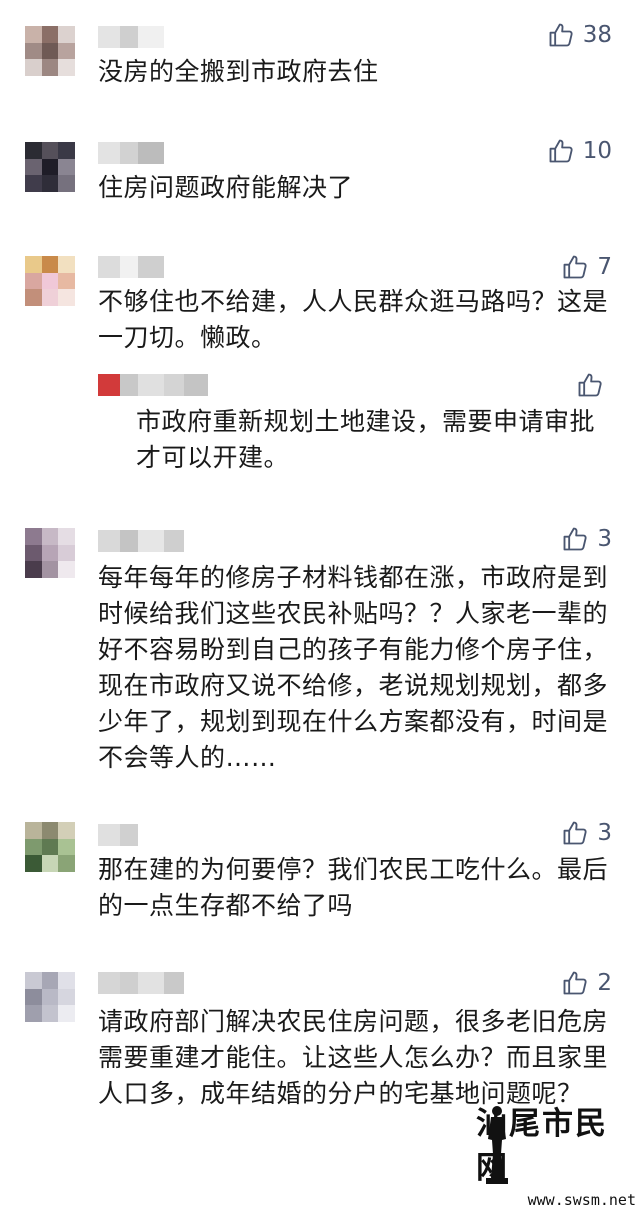 The height and width of the screenshot is (1210, 640). Describe the element at coordinates (556, 1155) in the screenshot. I see `site-watermark: 汕尾市民网 www.swsm.net` at that location.